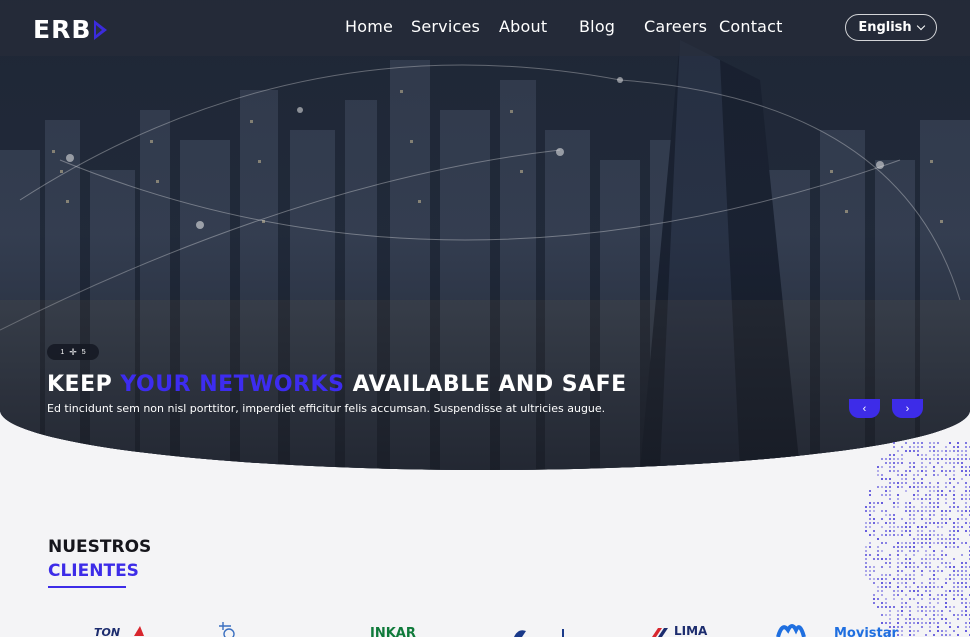 Image resolution: width=970 pixels, height=637 pixels. Describe the element at coordinates (920, 25) in the screenshot. I see `chevron-down-icon` at that location.